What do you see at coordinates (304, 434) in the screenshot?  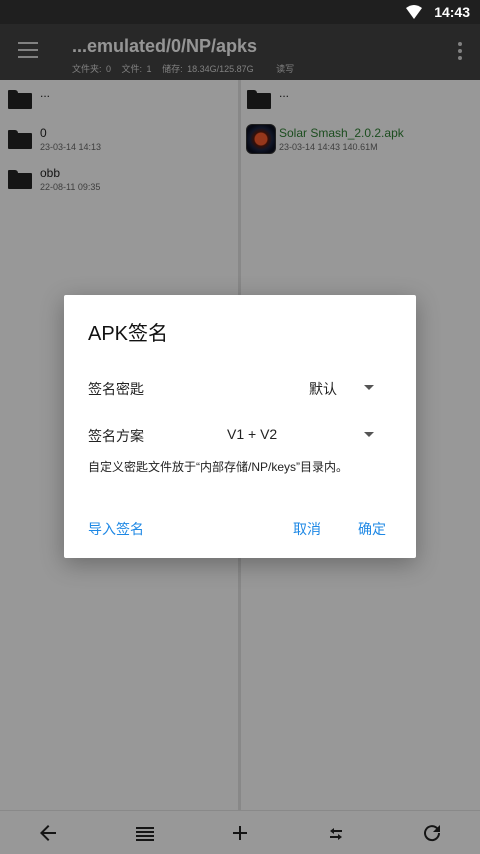 I see `sign-scheme-dropdown: V1 + V2` at bounding box center [304, 434].